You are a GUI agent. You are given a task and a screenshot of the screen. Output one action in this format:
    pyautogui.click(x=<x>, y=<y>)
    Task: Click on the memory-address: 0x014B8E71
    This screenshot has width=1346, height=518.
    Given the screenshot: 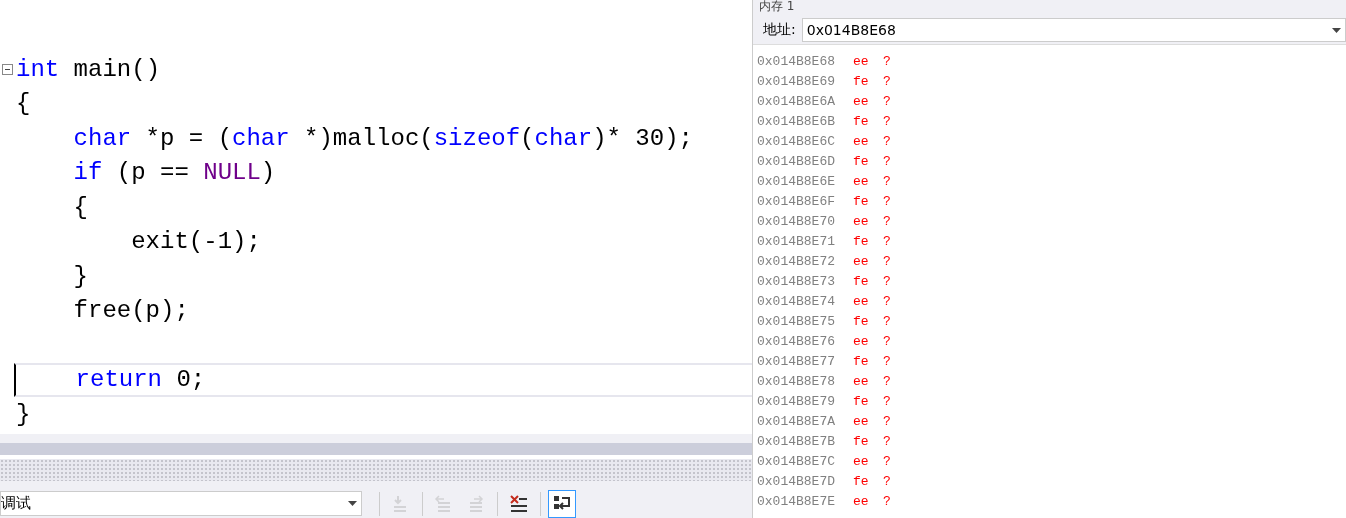 What is the action you would take?
    pyautogui.click(x=796, y=241)
    